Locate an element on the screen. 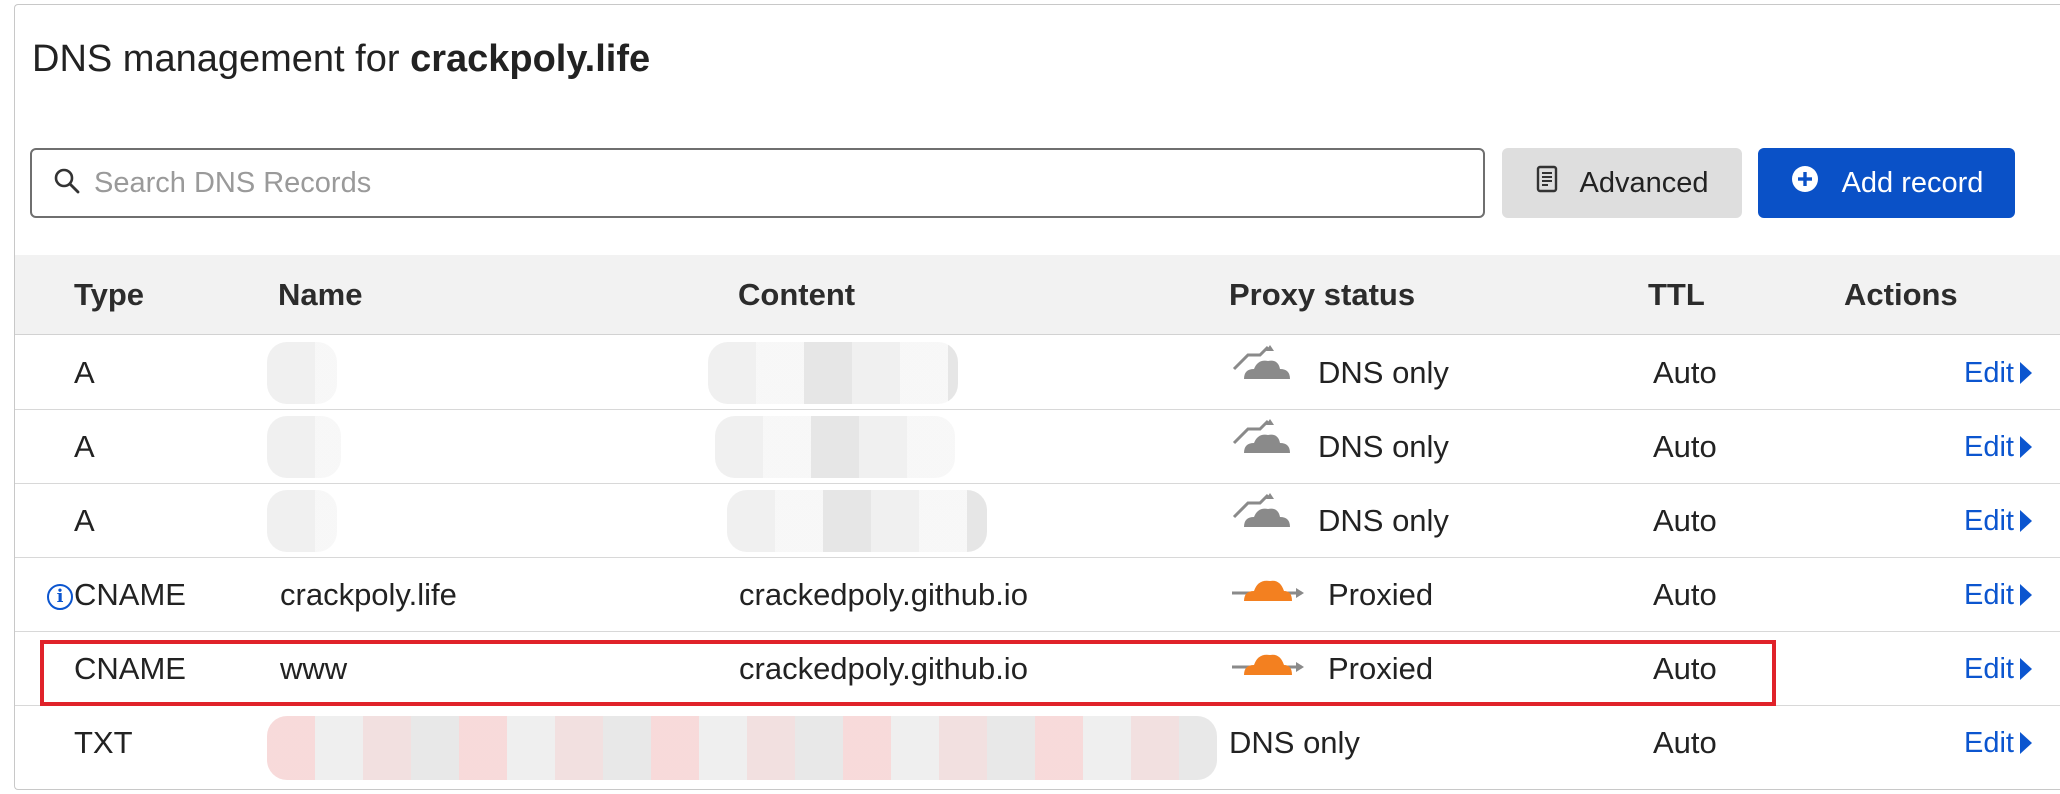  column-header-ttl: TTL is located at coordinates (1676, 295).